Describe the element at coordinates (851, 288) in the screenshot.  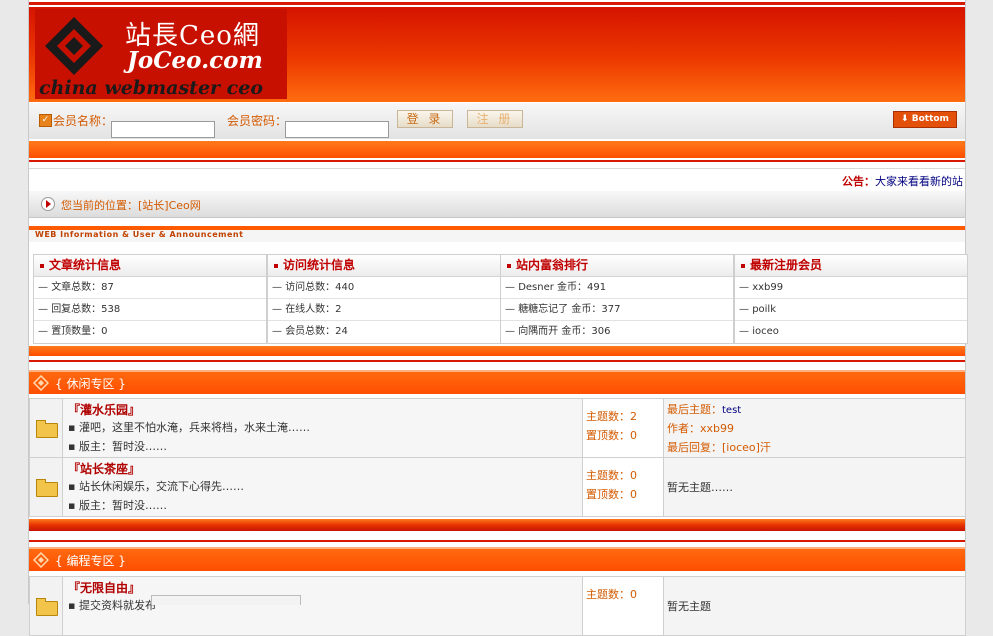
I see `panel-row: — xxb99` at that location.